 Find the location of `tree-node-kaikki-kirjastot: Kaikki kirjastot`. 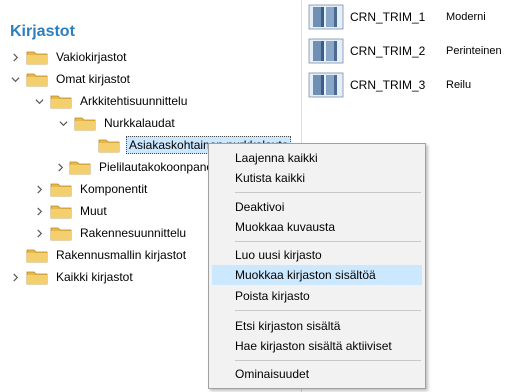

tree-node-kaikki-kirjastot: Kaikki kirjastot is located at coordinates (71, 277).